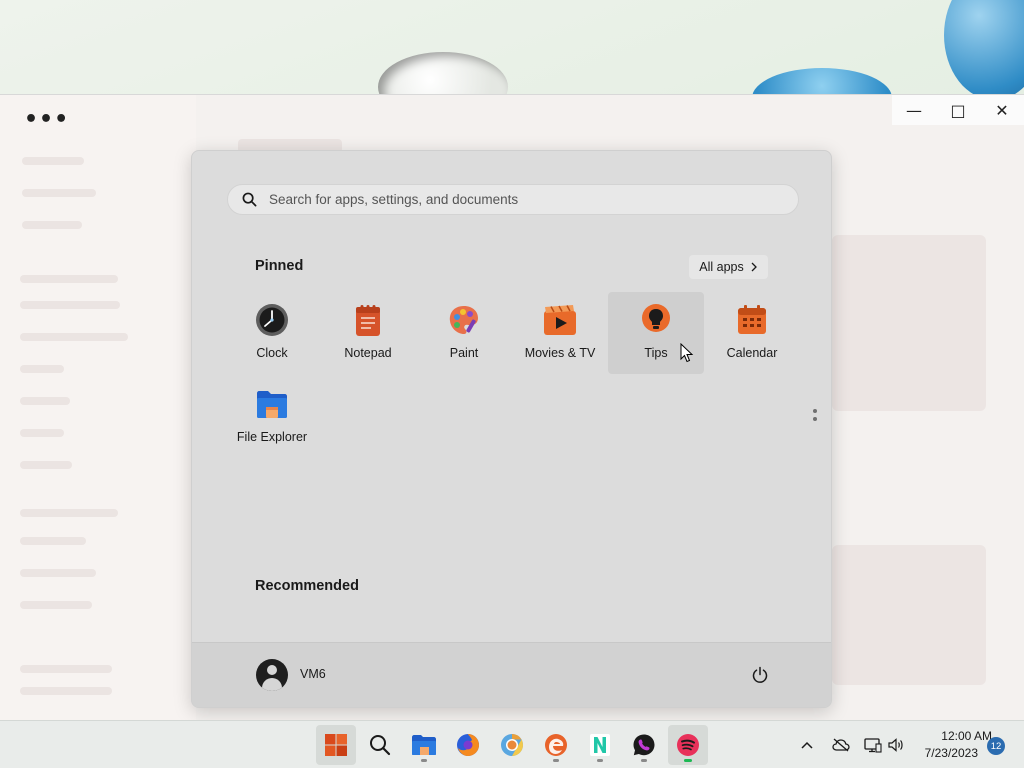 This screenshot has height=768, width=1024. I want to click on user-name: VM6, so click(313, 674).